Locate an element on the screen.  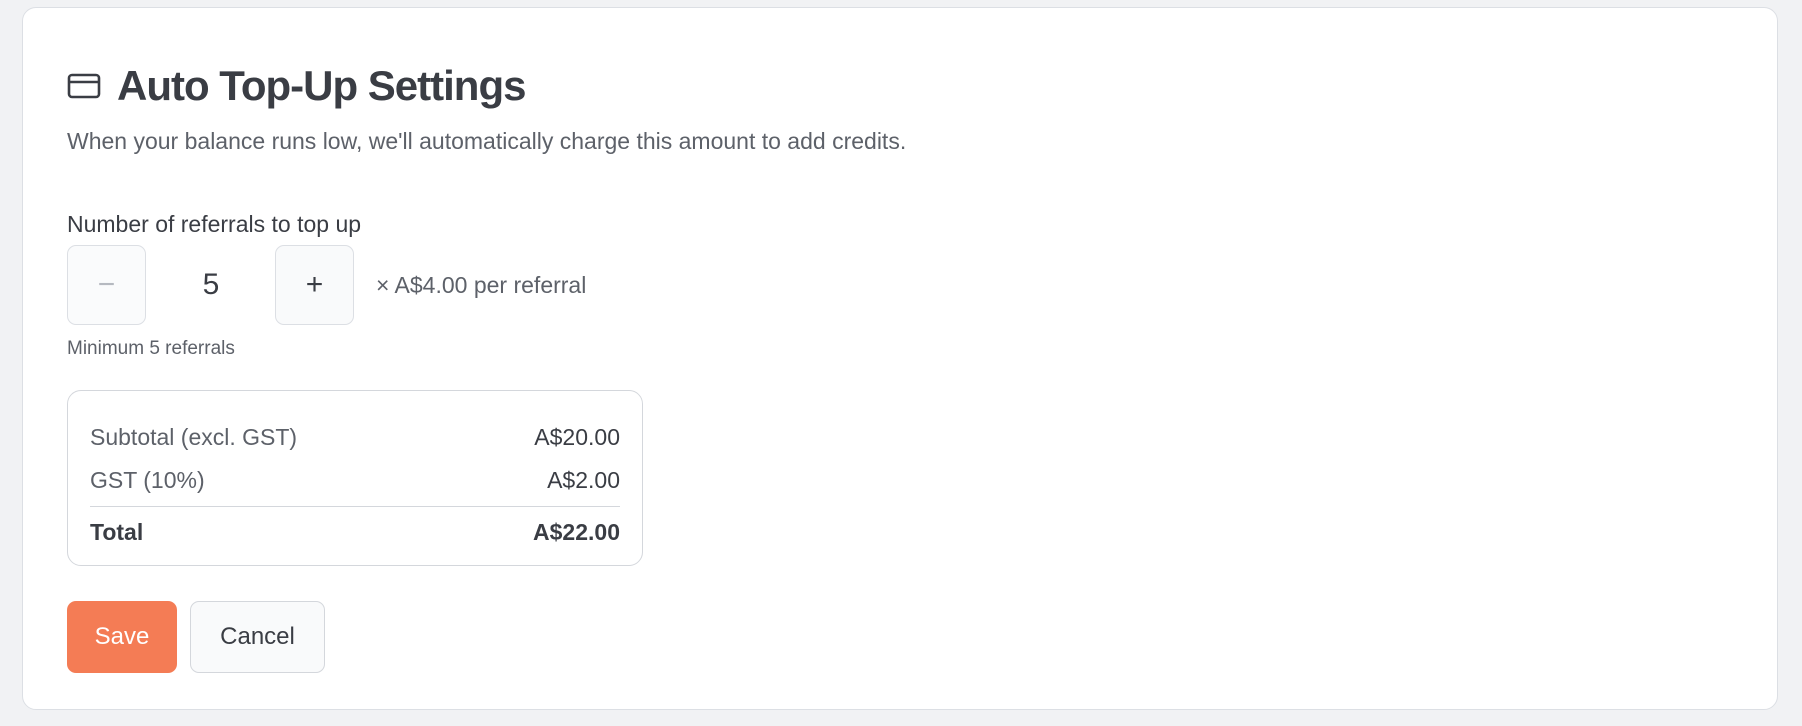
gst-row: GST (10%) A$2.00 is located at coordinates (355, 480).